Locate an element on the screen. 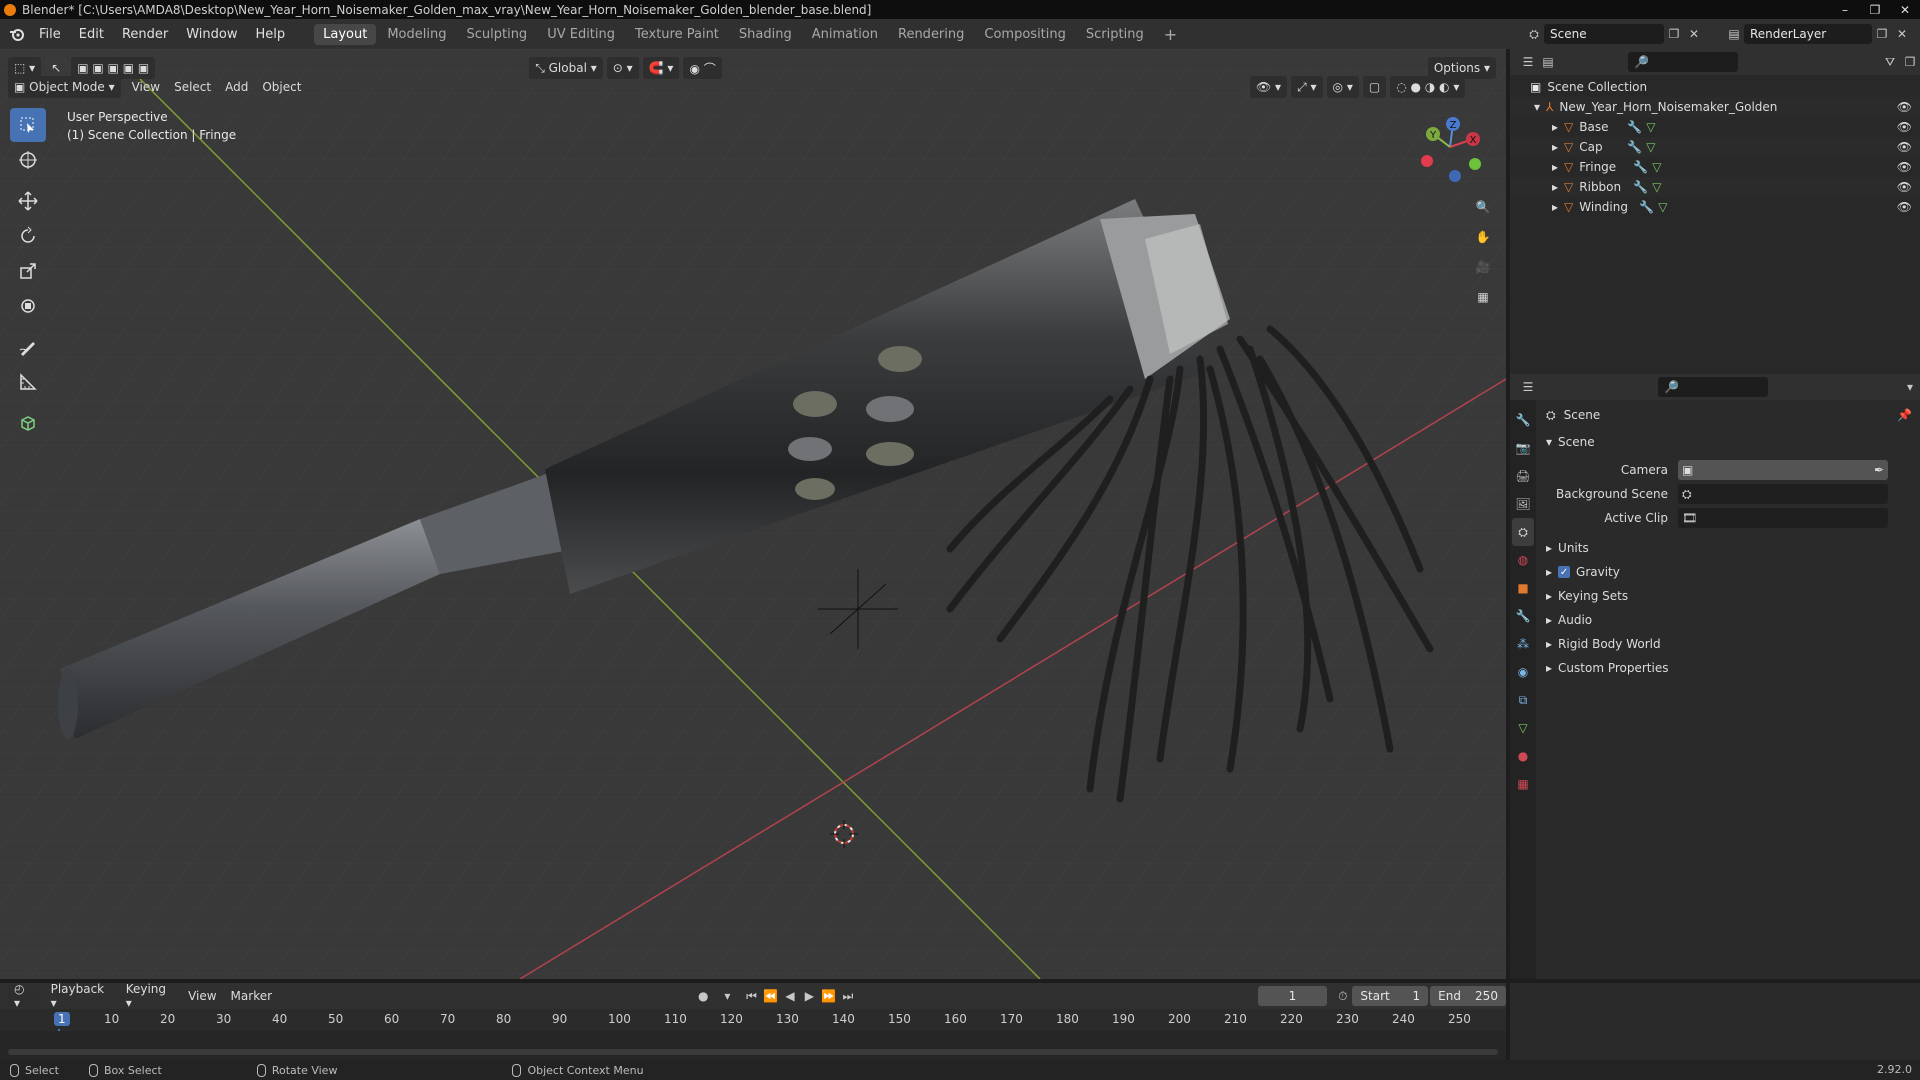  proportional-edit-toggle: ◉ ⌒ is located at coordinates (702, 68).